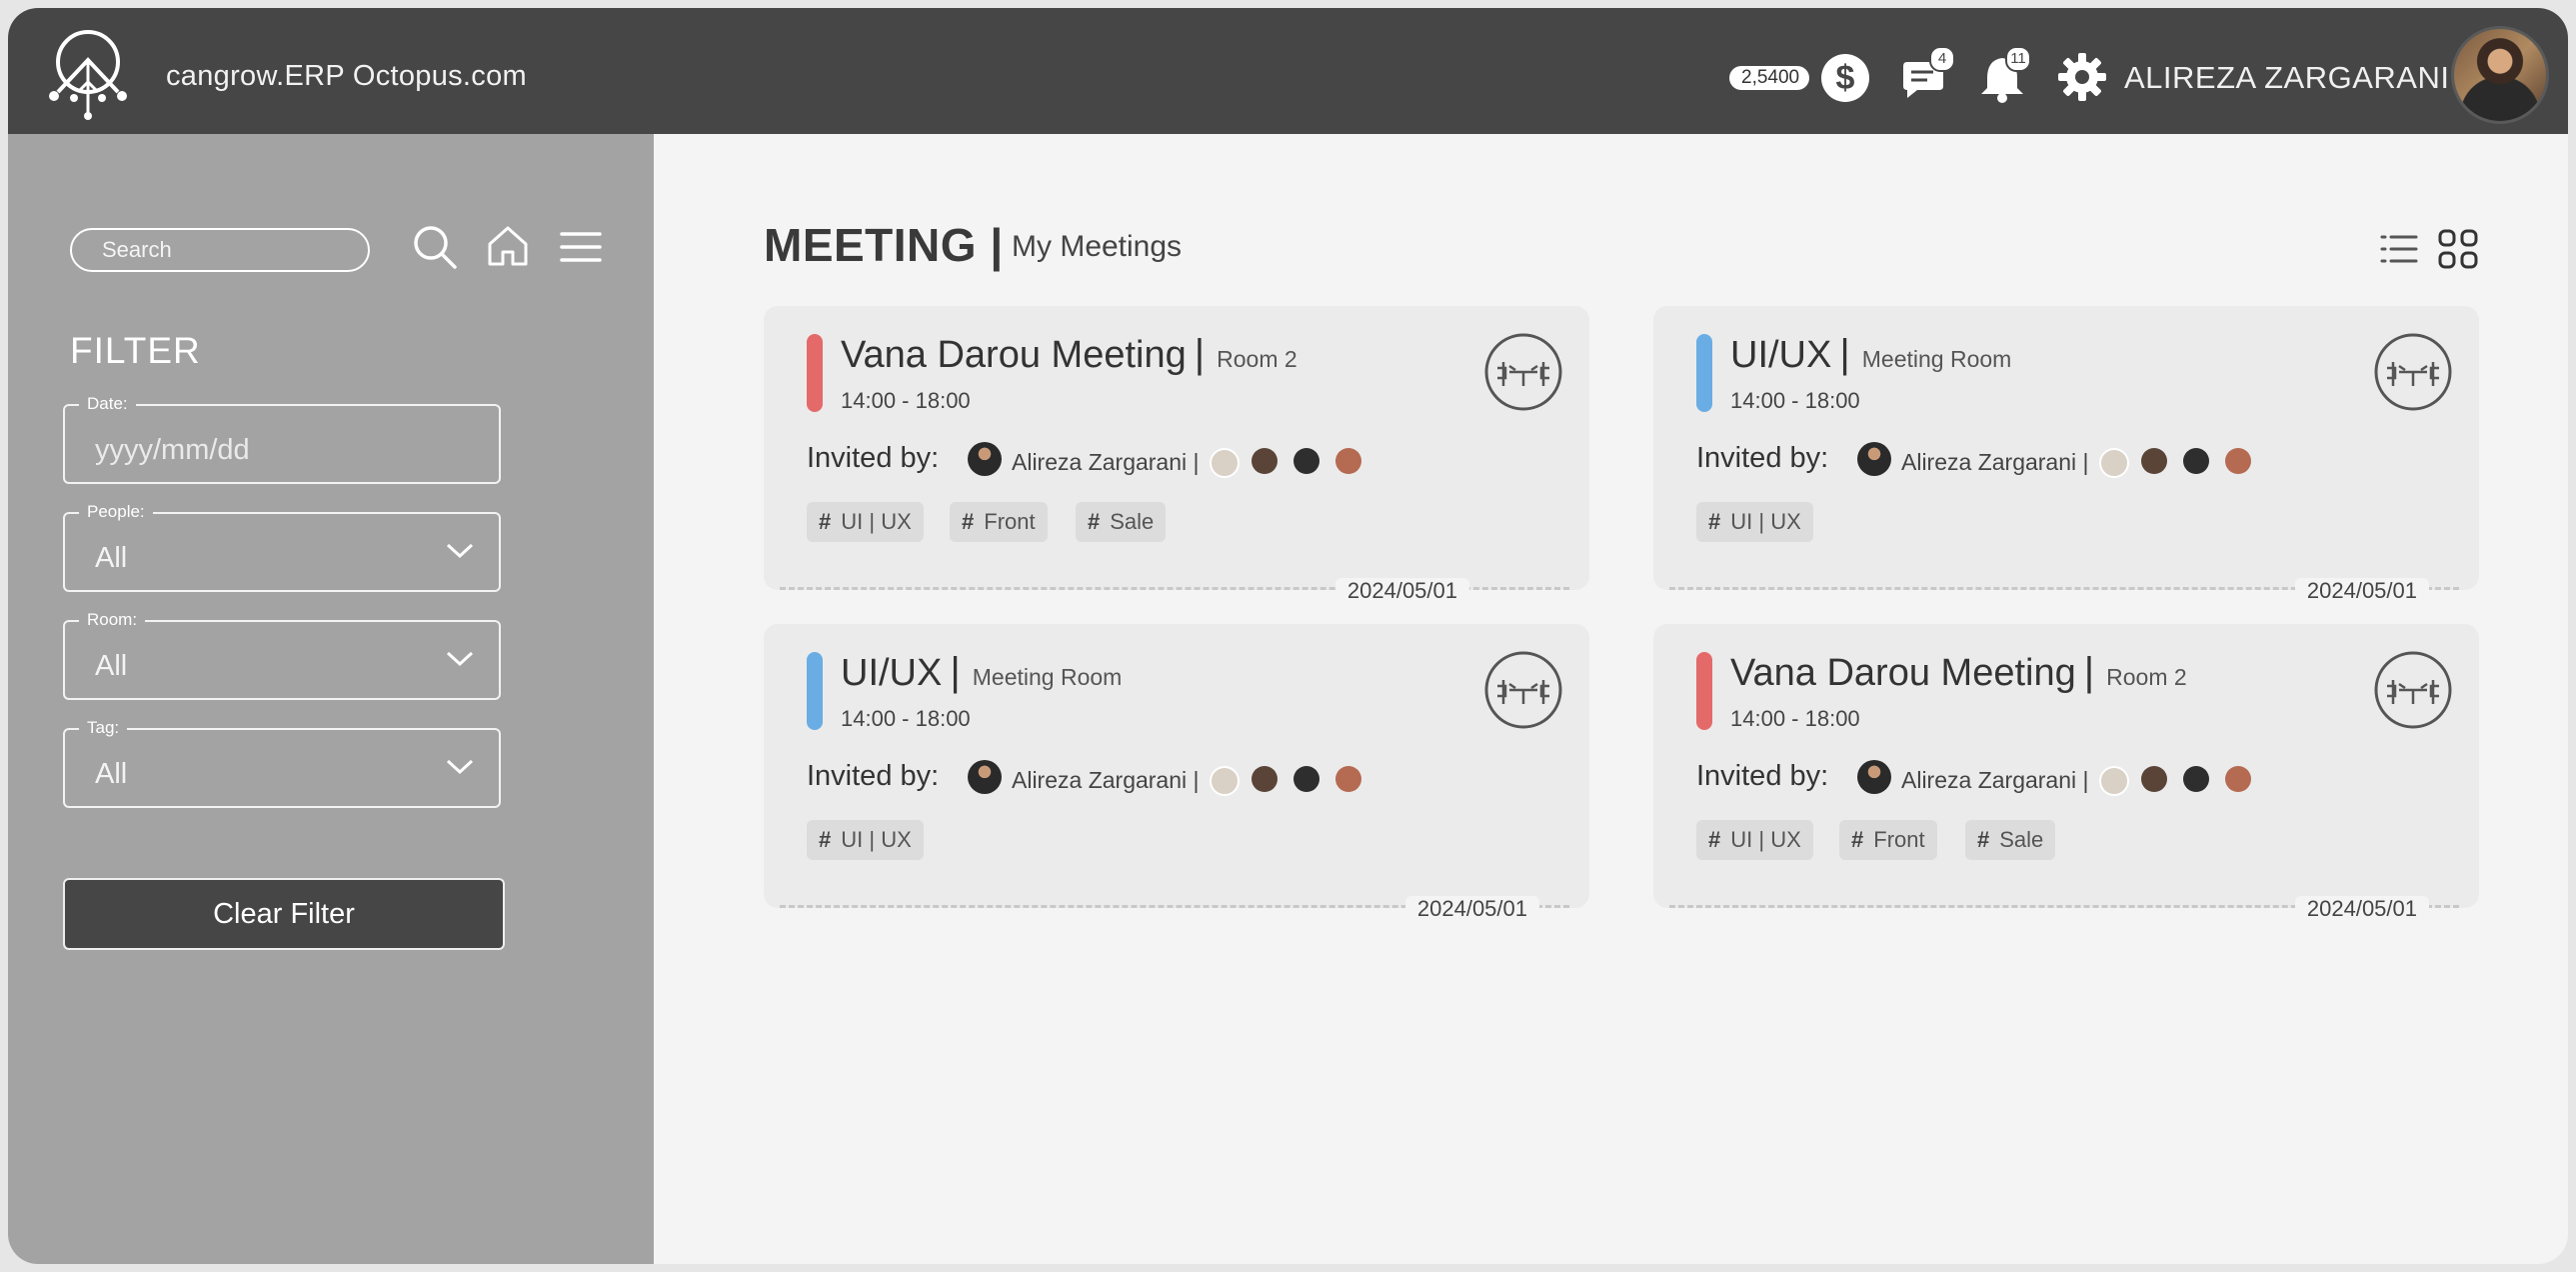 The image size is (2576, 1272). Describe the element at coordinates (282, 547) in the screenshot. I see `people-select: People: All` at that location.